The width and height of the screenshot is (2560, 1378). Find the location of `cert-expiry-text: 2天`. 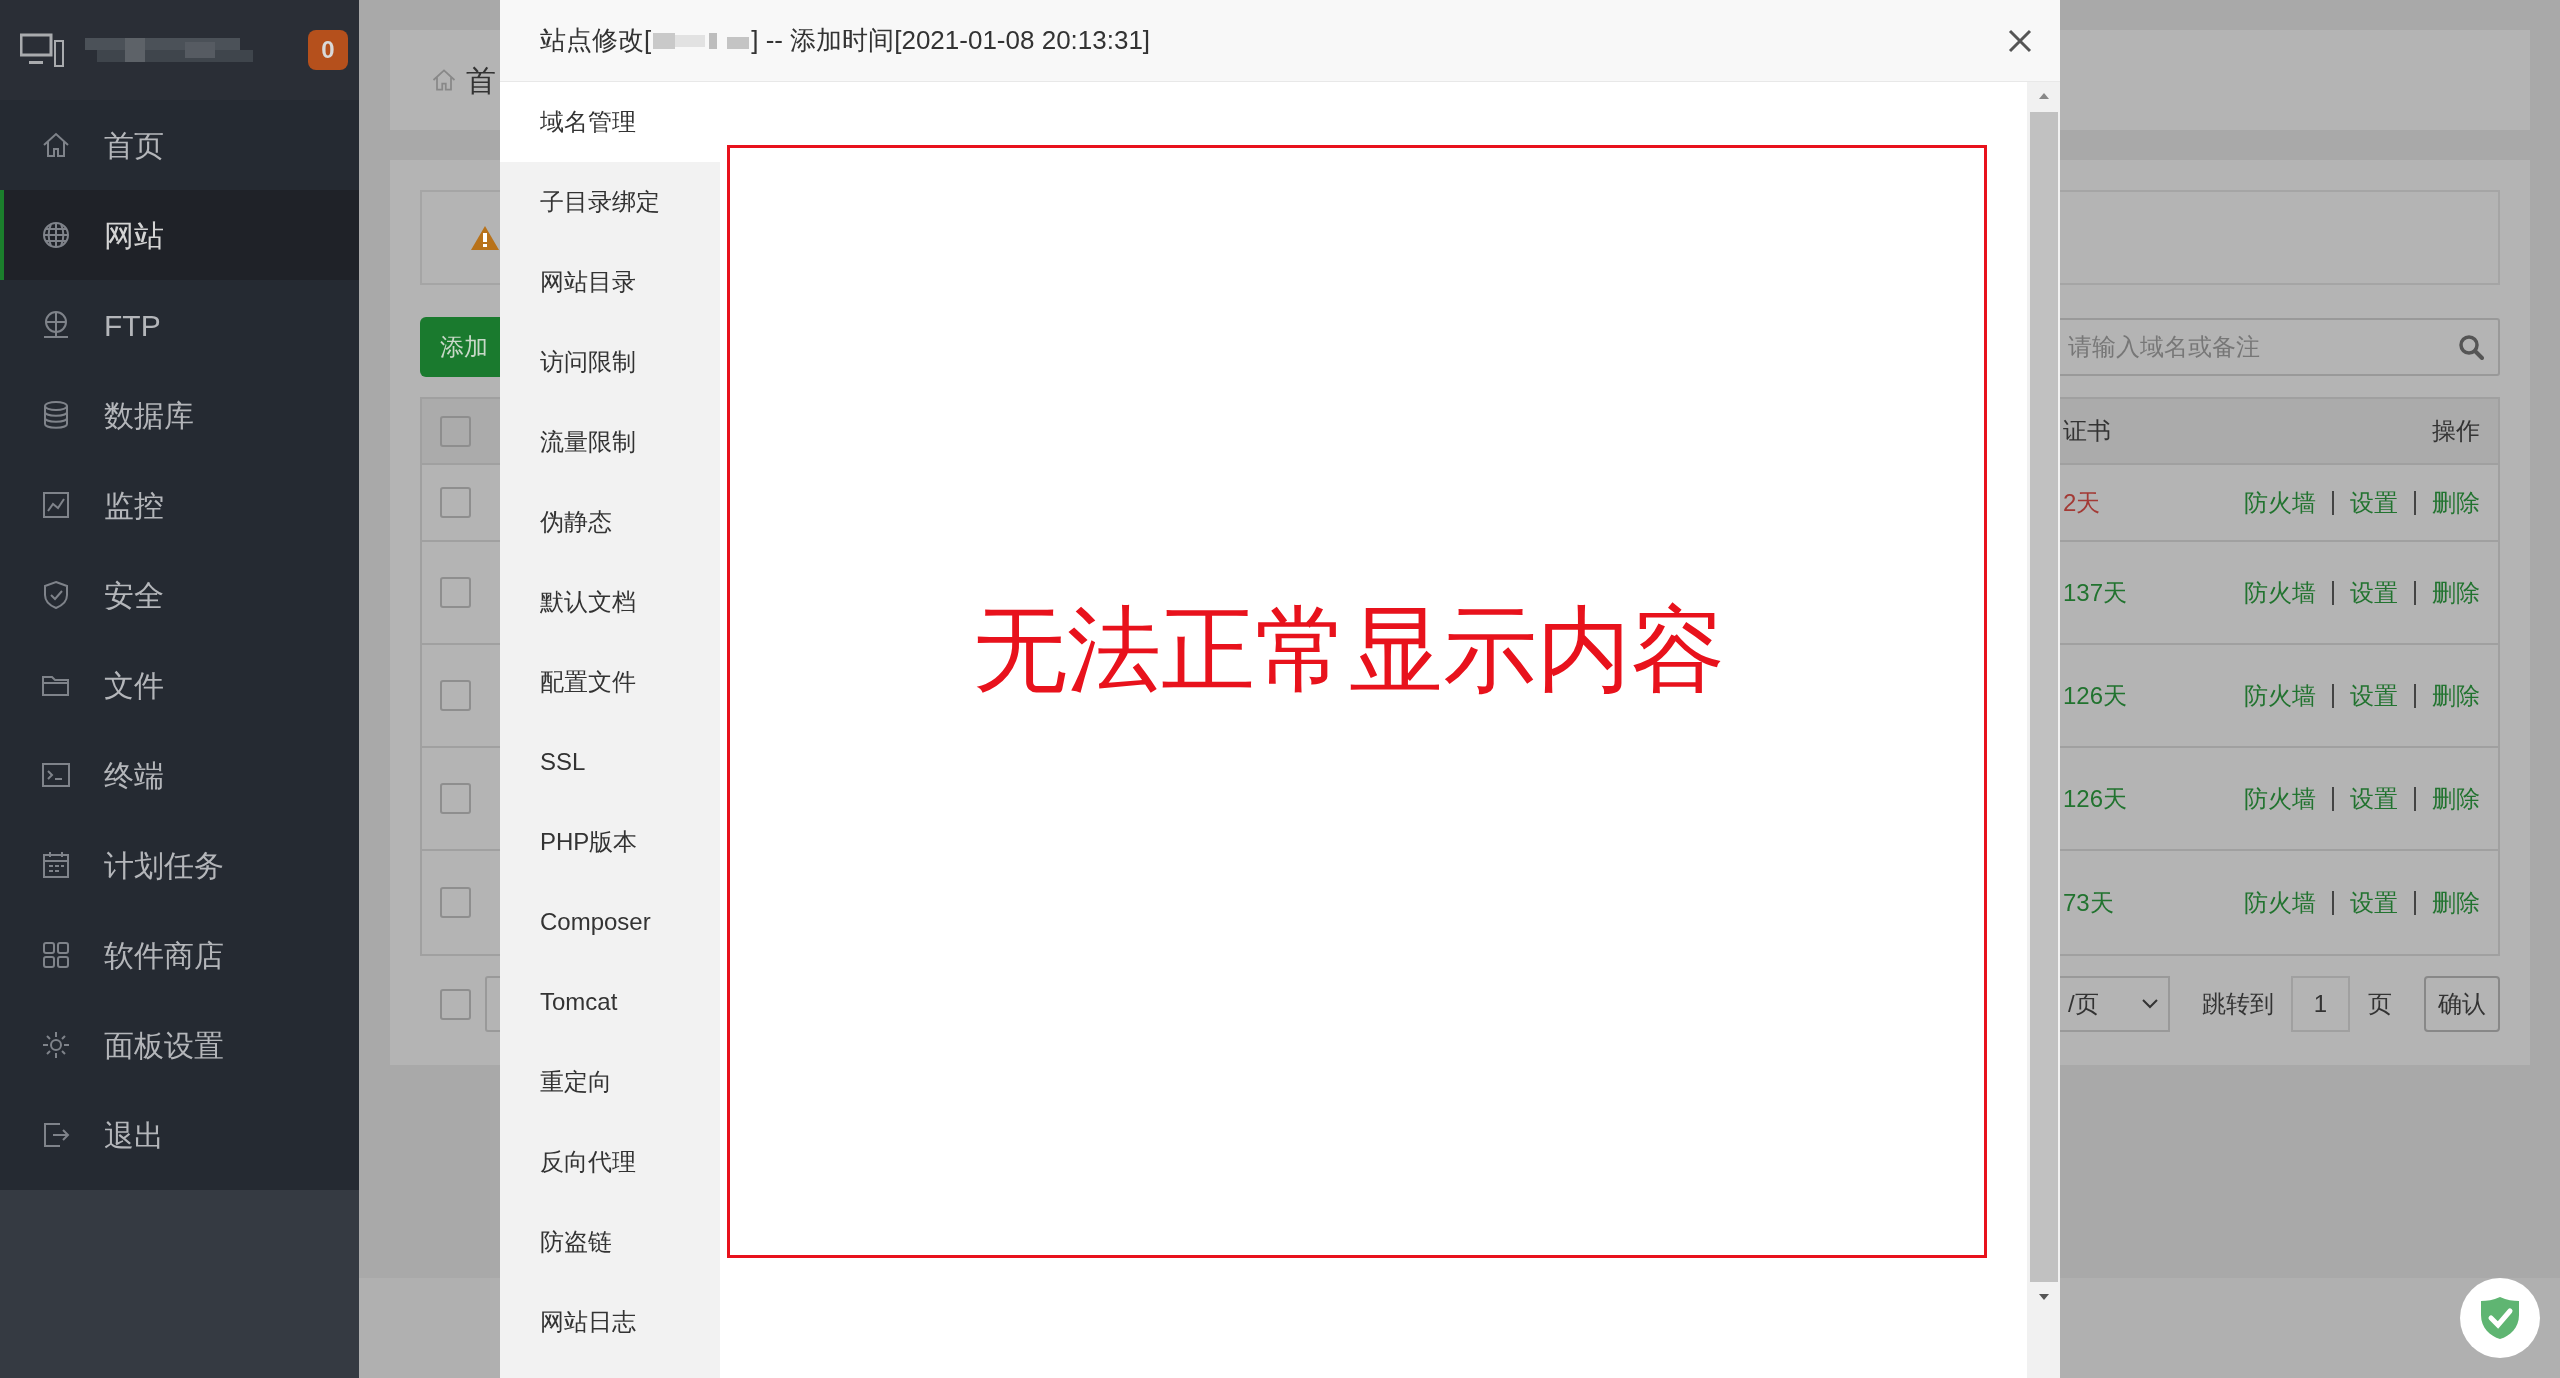

cert-expiry-text: 2天 is located at coordinates (2082, 502).